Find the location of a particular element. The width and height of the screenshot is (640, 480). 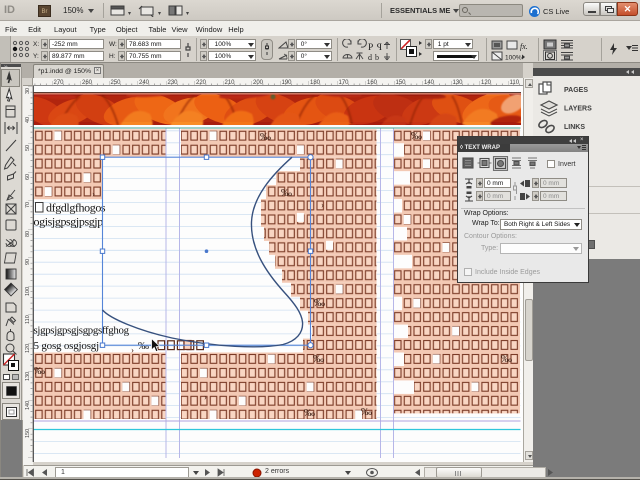

svg-text: 5 gosg osgjosgj is located at coordinates (67, 346).